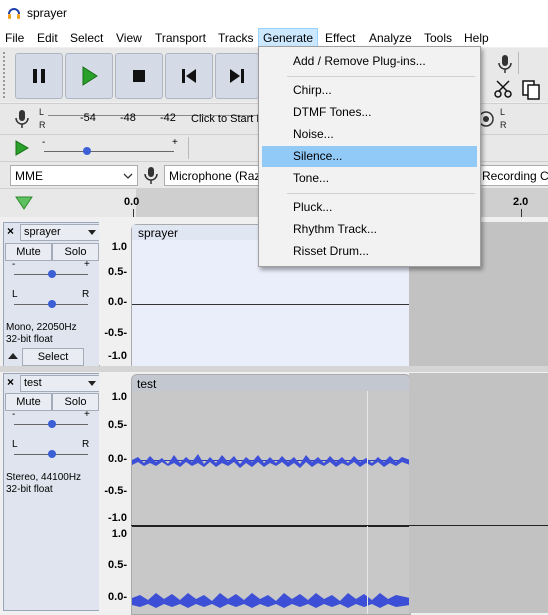 The image size is (548, 615). What do you see at coordinates (114, 493) in the screenshot?
I see `vertical-scale-test: 1.0 0.5- 0.0- -0.5- -1.0 1.0 0.5- 0.0-` at bounding box center [114, 493].